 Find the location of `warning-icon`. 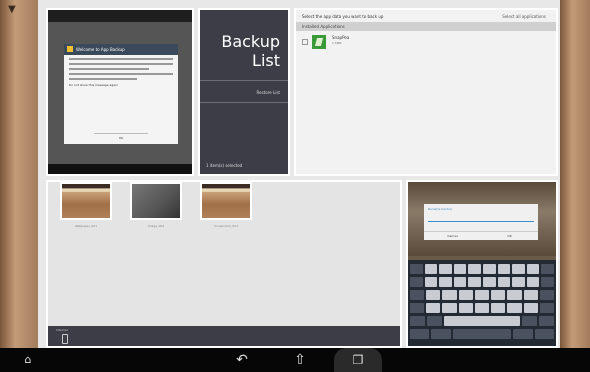

warning-icon is located at coordinates (70, 49).